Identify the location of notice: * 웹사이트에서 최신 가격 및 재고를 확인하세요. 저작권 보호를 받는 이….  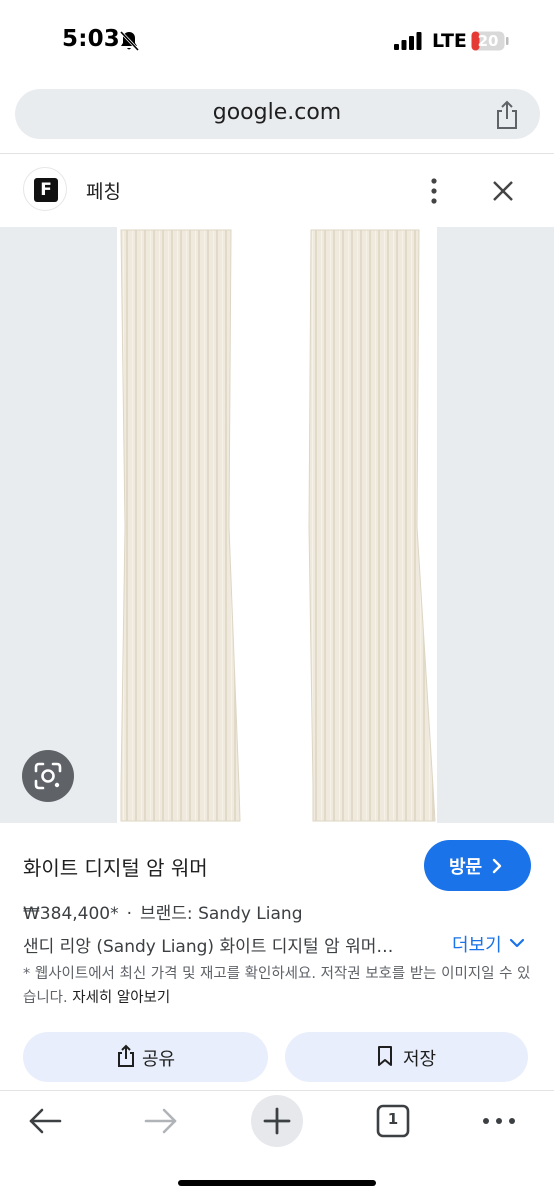
(280, 986).